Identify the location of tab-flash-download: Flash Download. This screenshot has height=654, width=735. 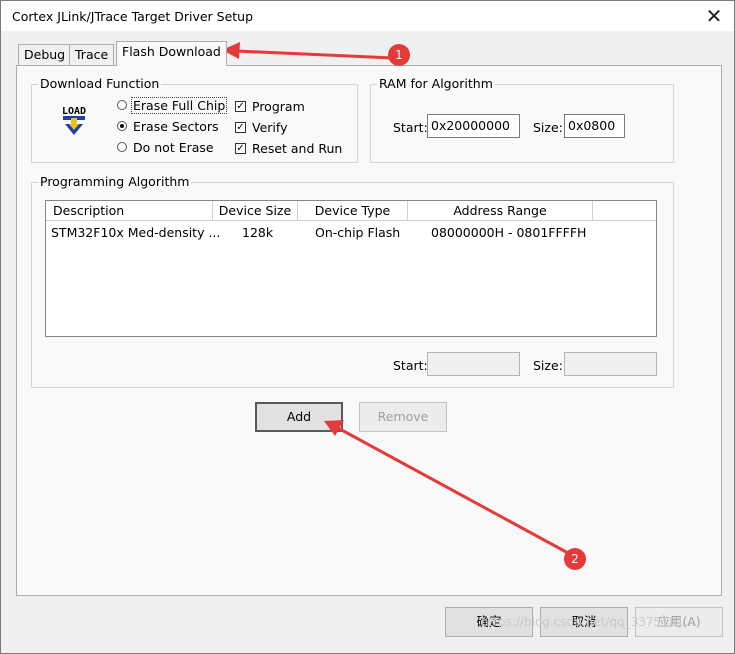
(171, 53).